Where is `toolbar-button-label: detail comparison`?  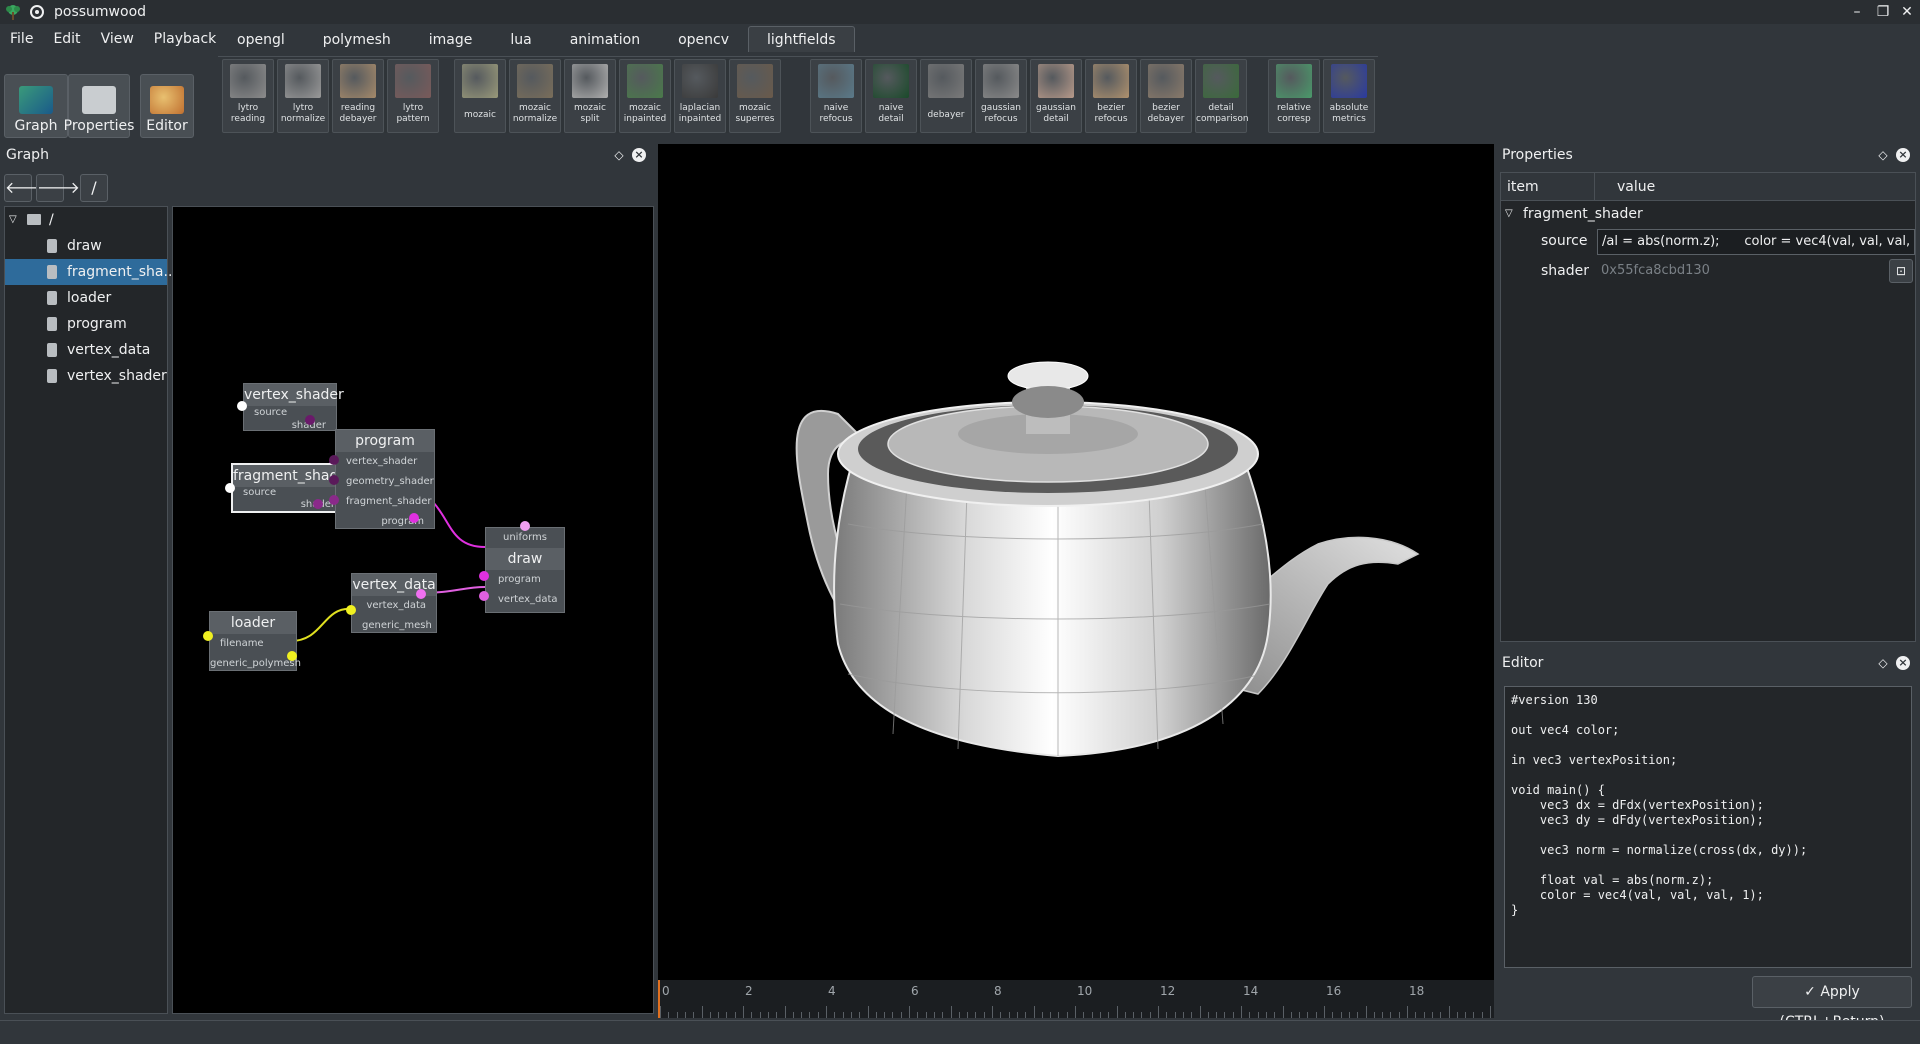 toolbar-button-label: detail comparison is located at coordinates (1222, 113).